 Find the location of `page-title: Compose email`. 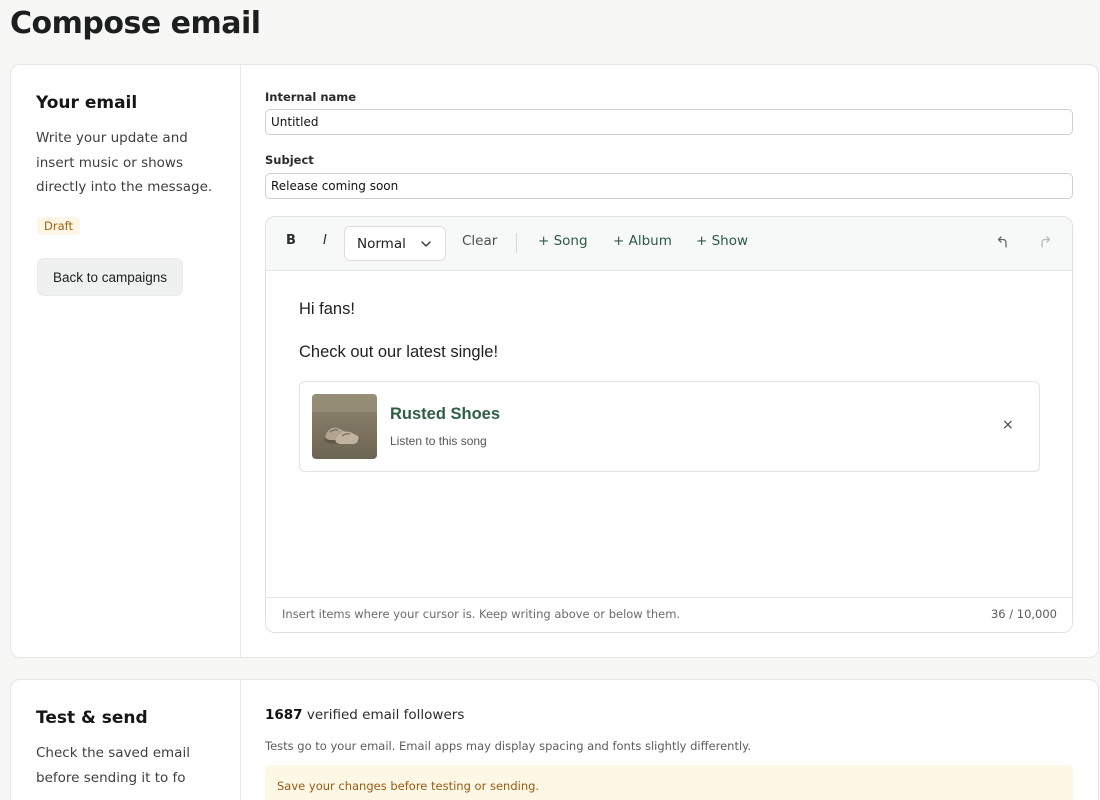

page-title: Compose email is located at coordinates (135, 23).